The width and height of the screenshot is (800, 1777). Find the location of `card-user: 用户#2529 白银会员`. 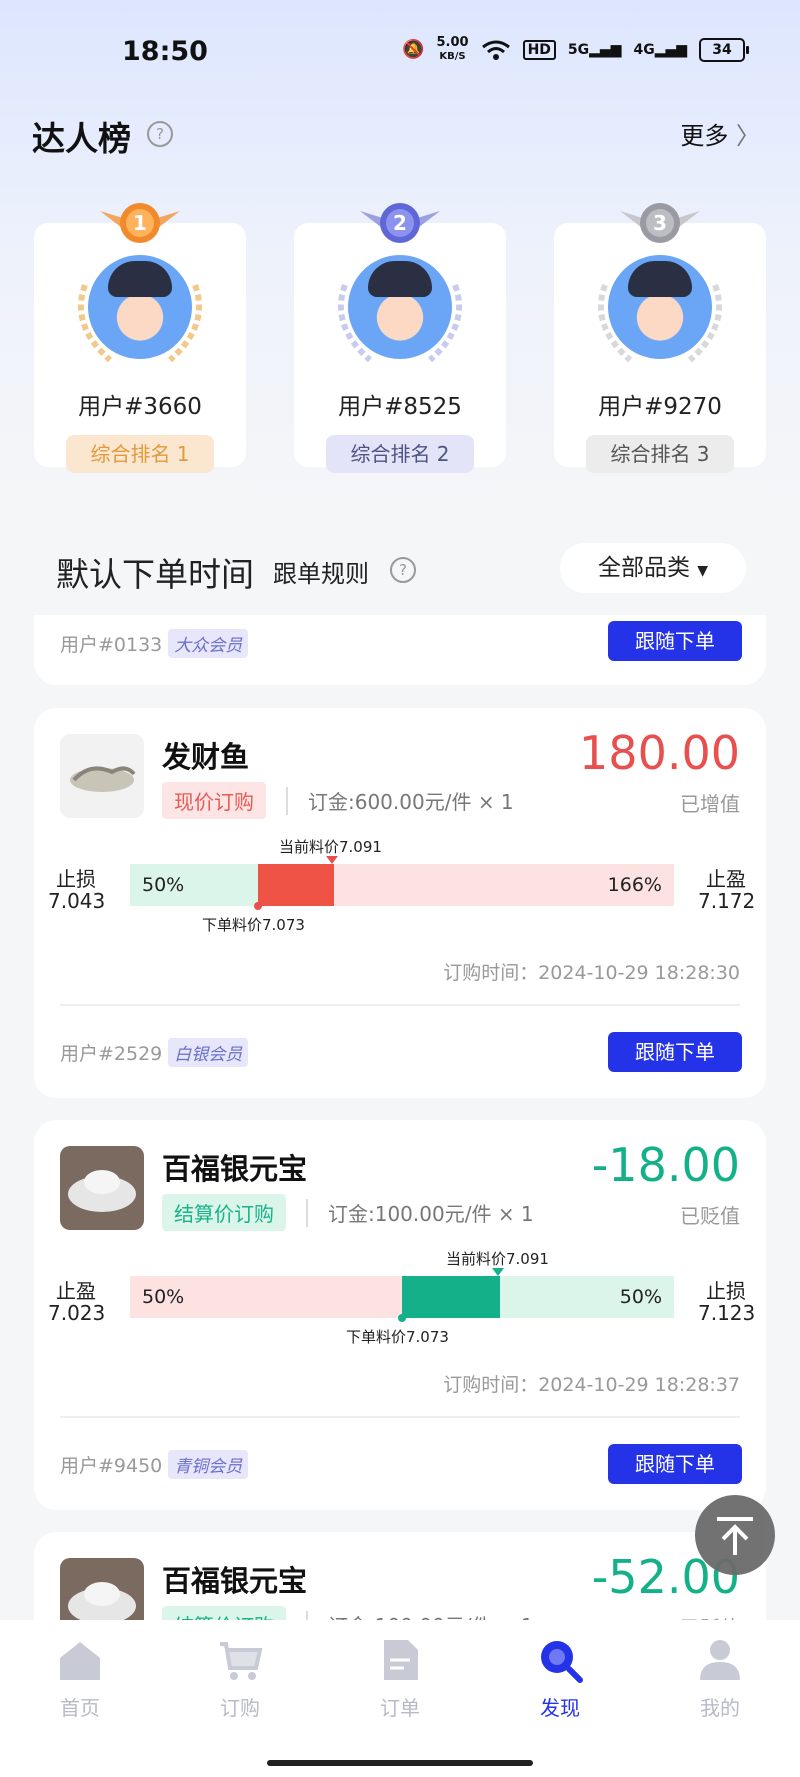

card-user: 用户#2529 白银会员 is located at coordinates (154, 1052).